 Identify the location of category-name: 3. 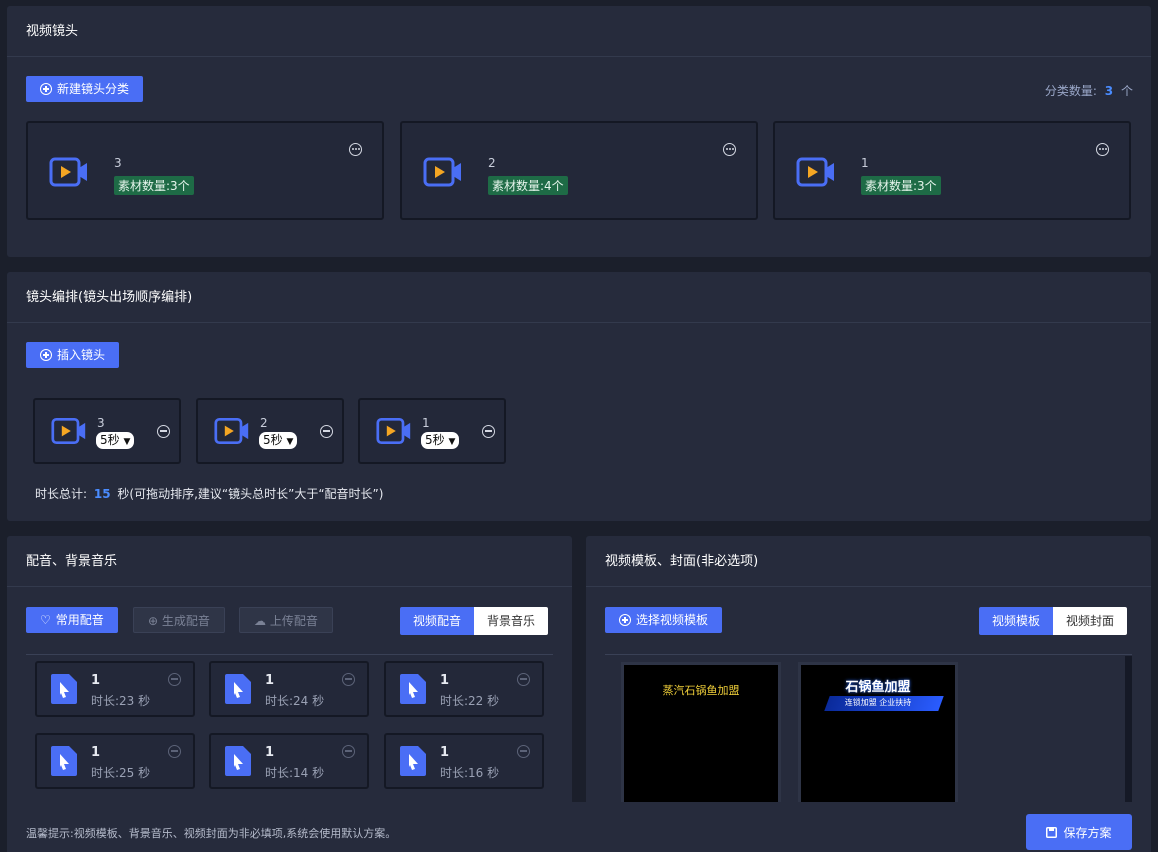
(118, 163).